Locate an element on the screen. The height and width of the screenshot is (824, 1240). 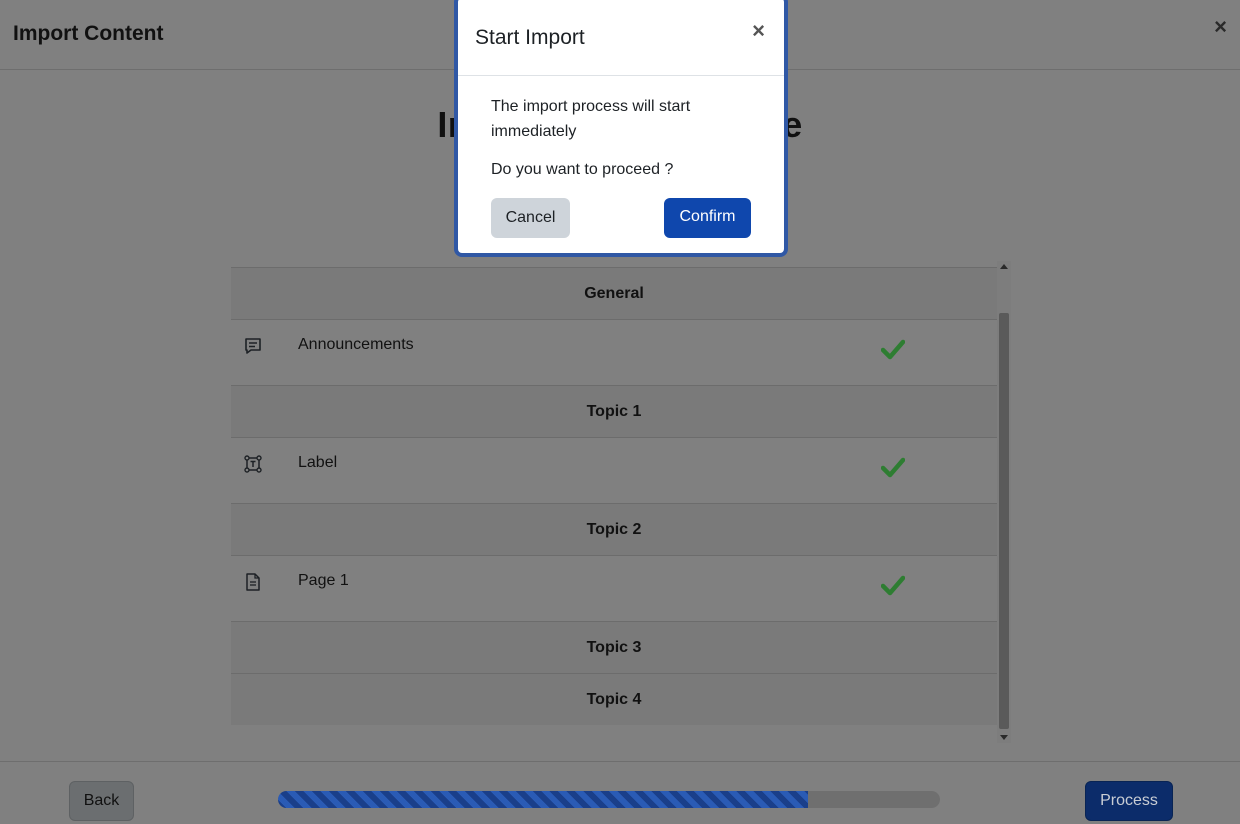
process-button: Process is located at coordinates (1129, 801).